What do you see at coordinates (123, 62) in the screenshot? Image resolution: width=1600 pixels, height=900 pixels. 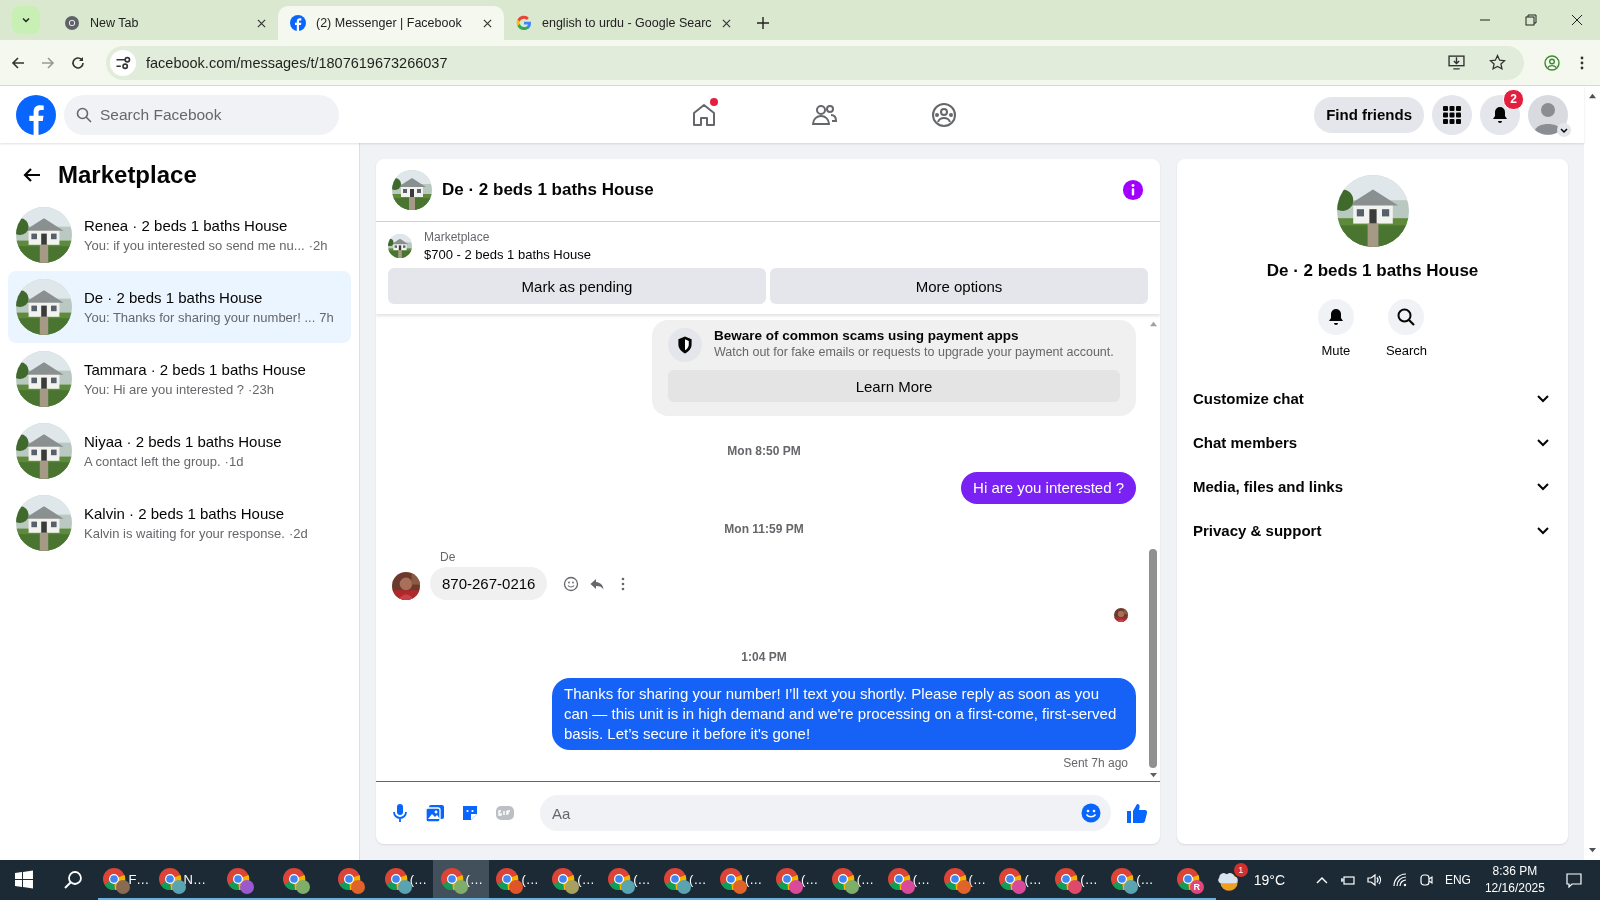 I see `site-settings-icon` at bounding box center [123, 62].